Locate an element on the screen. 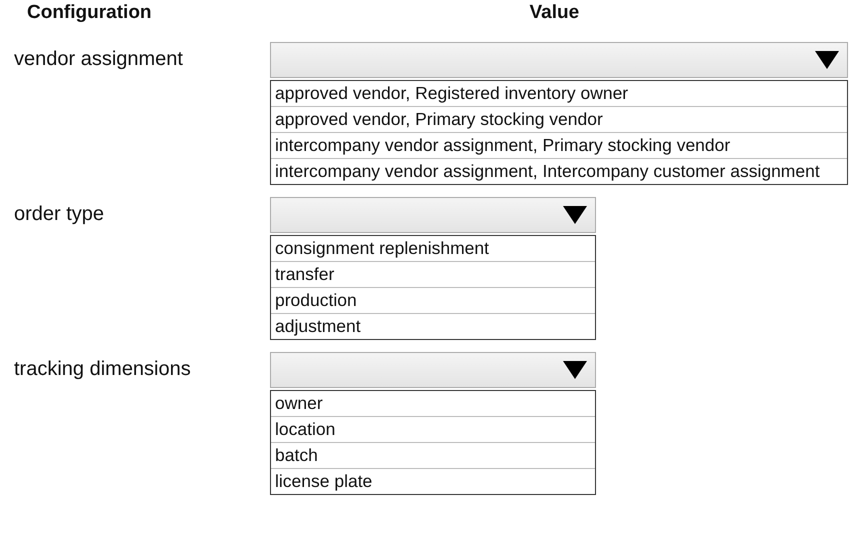 This screenshot has height=543, width=849. dropdown-option: transfer is located at coordinates (433, 274).